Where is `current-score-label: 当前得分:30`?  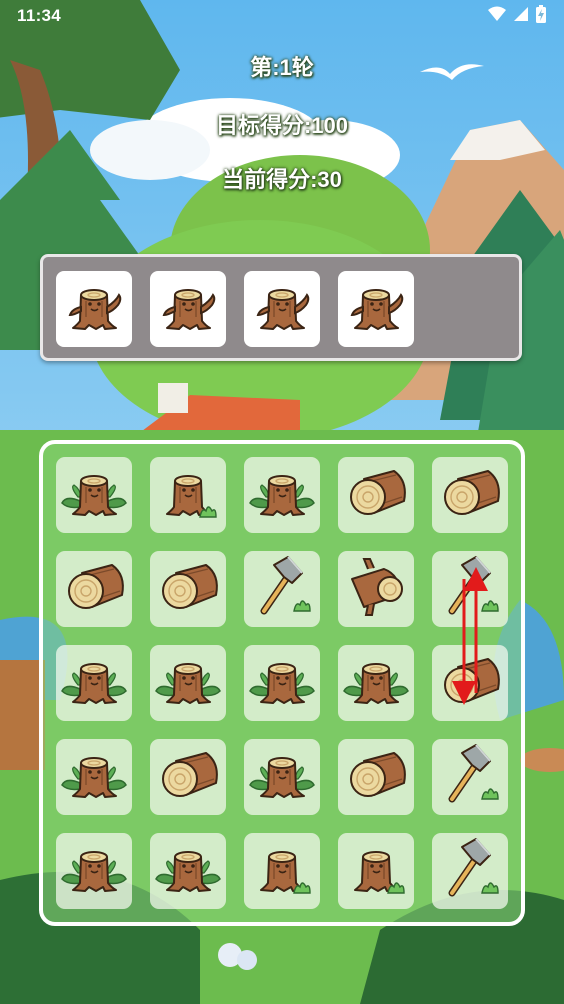 current-score-label: 当前得分:30 is located at coordinates (282, 179).